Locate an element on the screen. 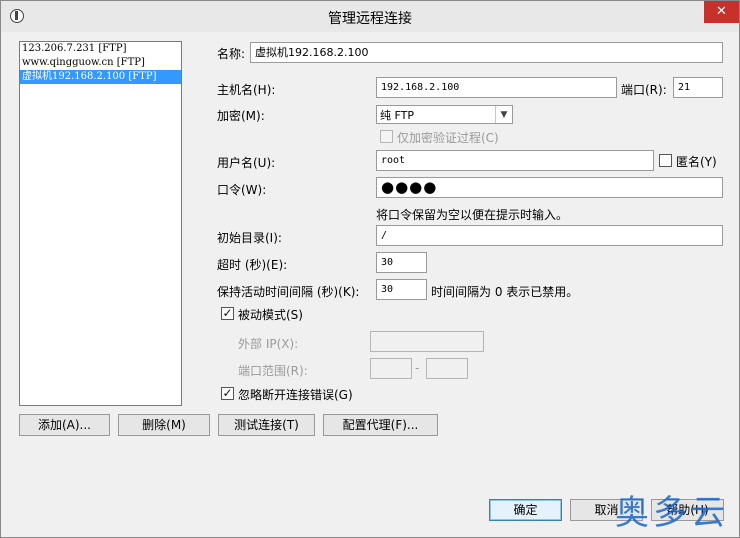 The height and width of the screenshot is (538, 740). ignore-errors-label: 忽略断开连接错误(G) is located at coordinates (295, 395).